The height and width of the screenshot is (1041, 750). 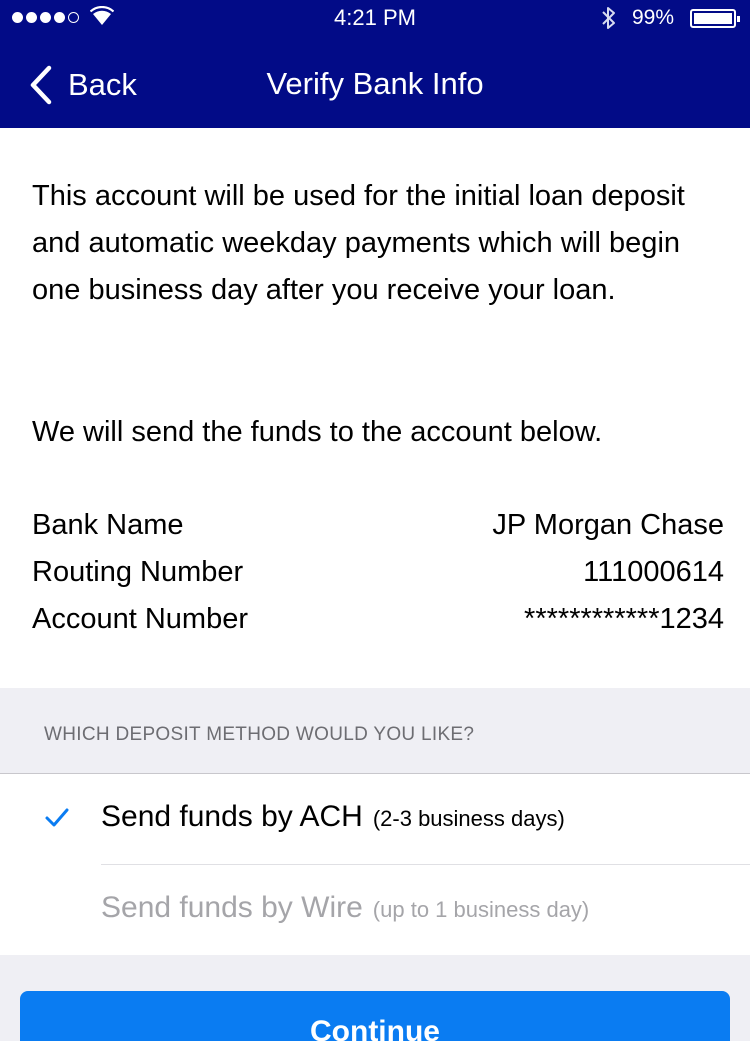 I want to click on option-ach: Send funds by ACH (2-3 business days), so click(x=375, y=819).